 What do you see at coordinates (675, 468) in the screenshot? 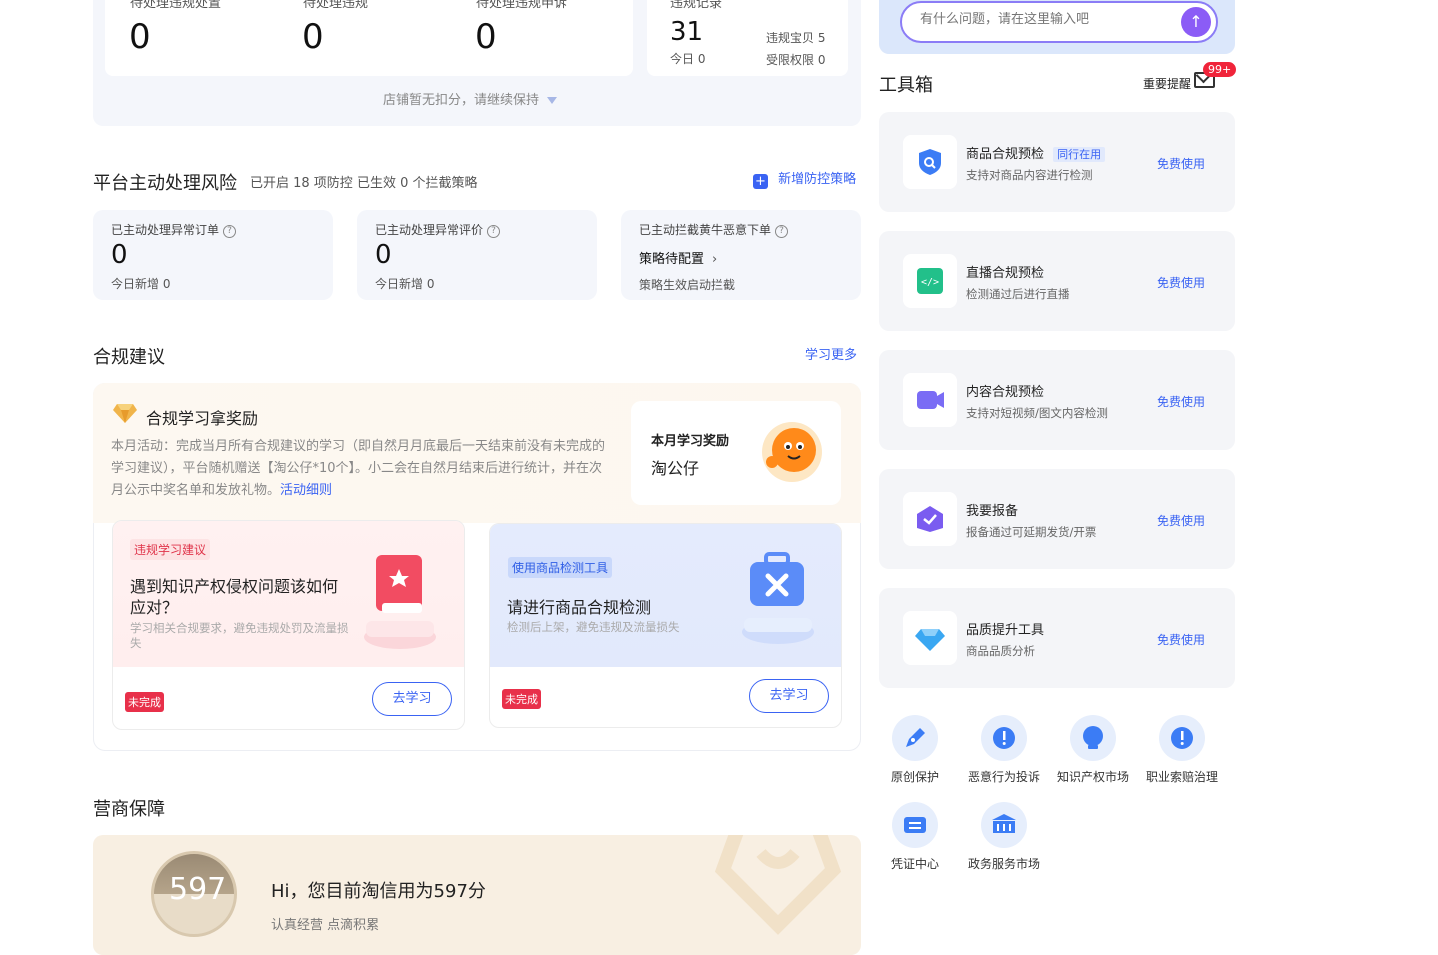
I see `monthly-reward-value: 淘公仔` at bounding box center [675, 468].